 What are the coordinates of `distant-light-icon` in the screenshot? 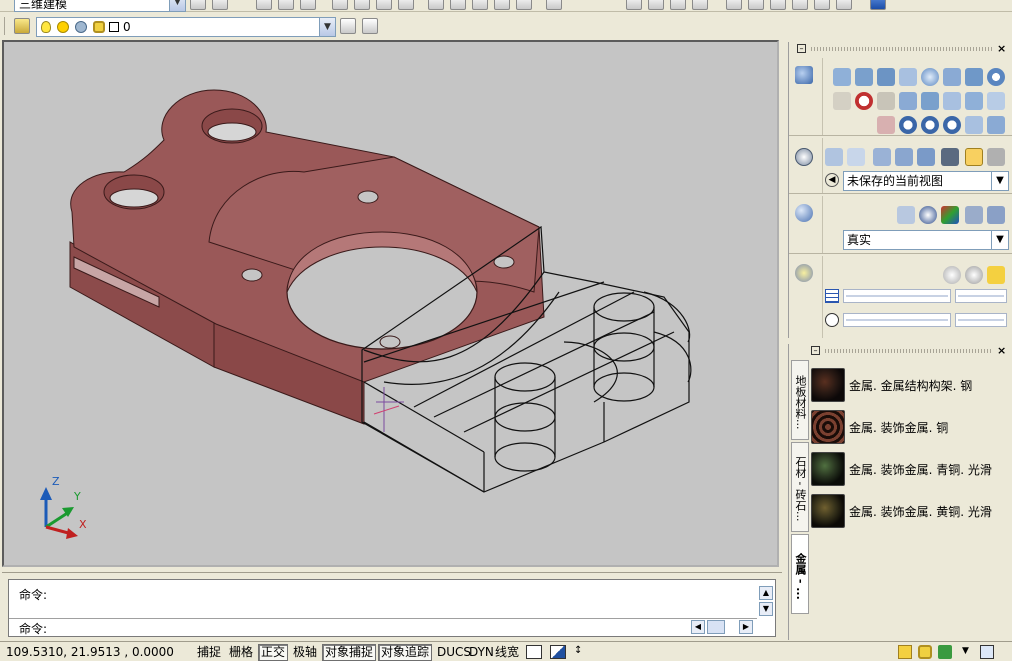 It's located at (996, 275).